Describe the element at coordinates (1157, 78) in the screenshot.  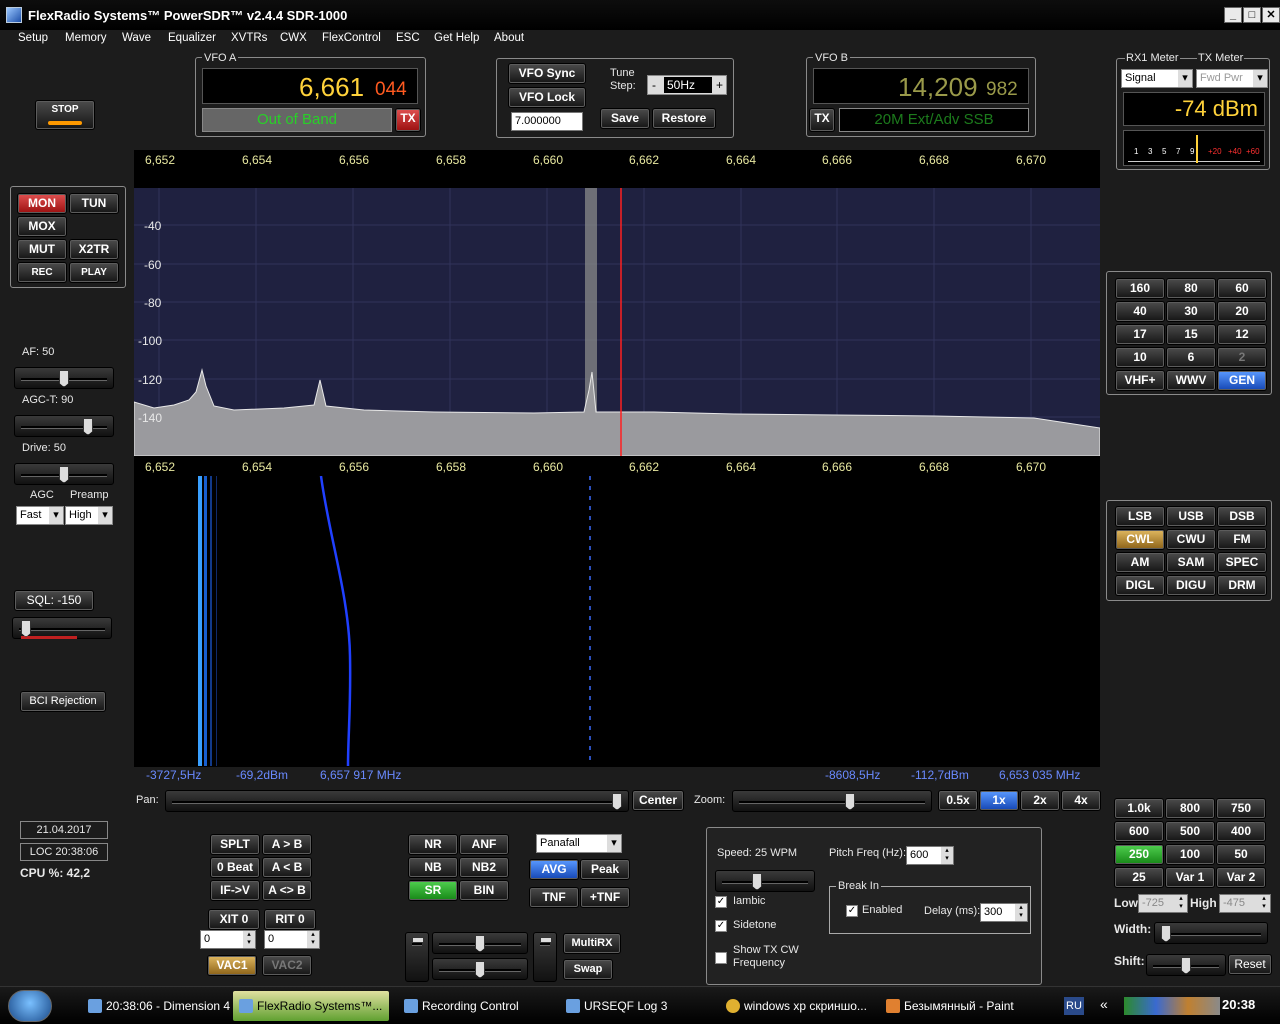
I see `rx-meter-select: Signal` at that location.